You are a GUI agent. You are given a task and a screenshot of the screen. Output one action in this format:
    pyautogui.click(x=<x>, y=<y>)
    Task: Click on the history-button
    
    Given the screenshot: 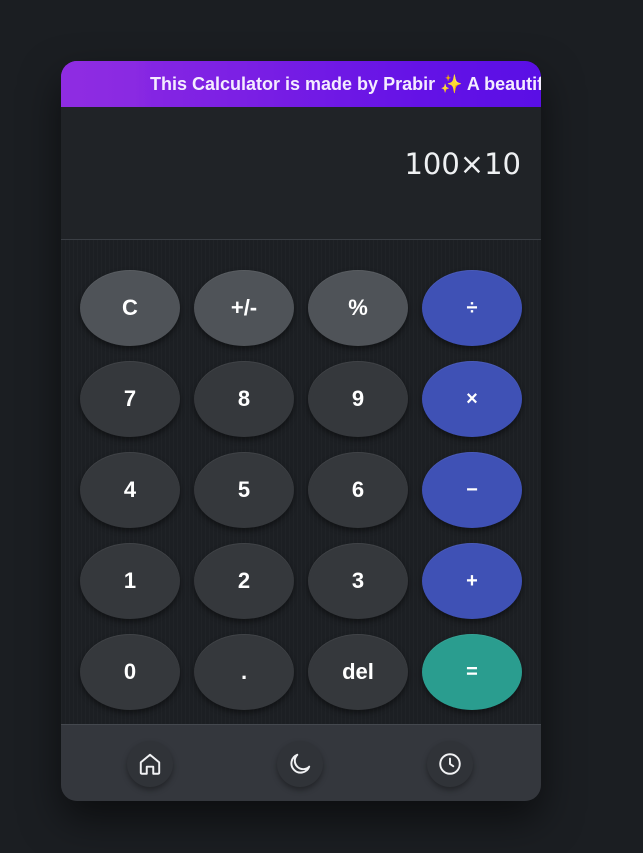 What is the action you would take?
    pyautogui.click(x=450, y=764)
    